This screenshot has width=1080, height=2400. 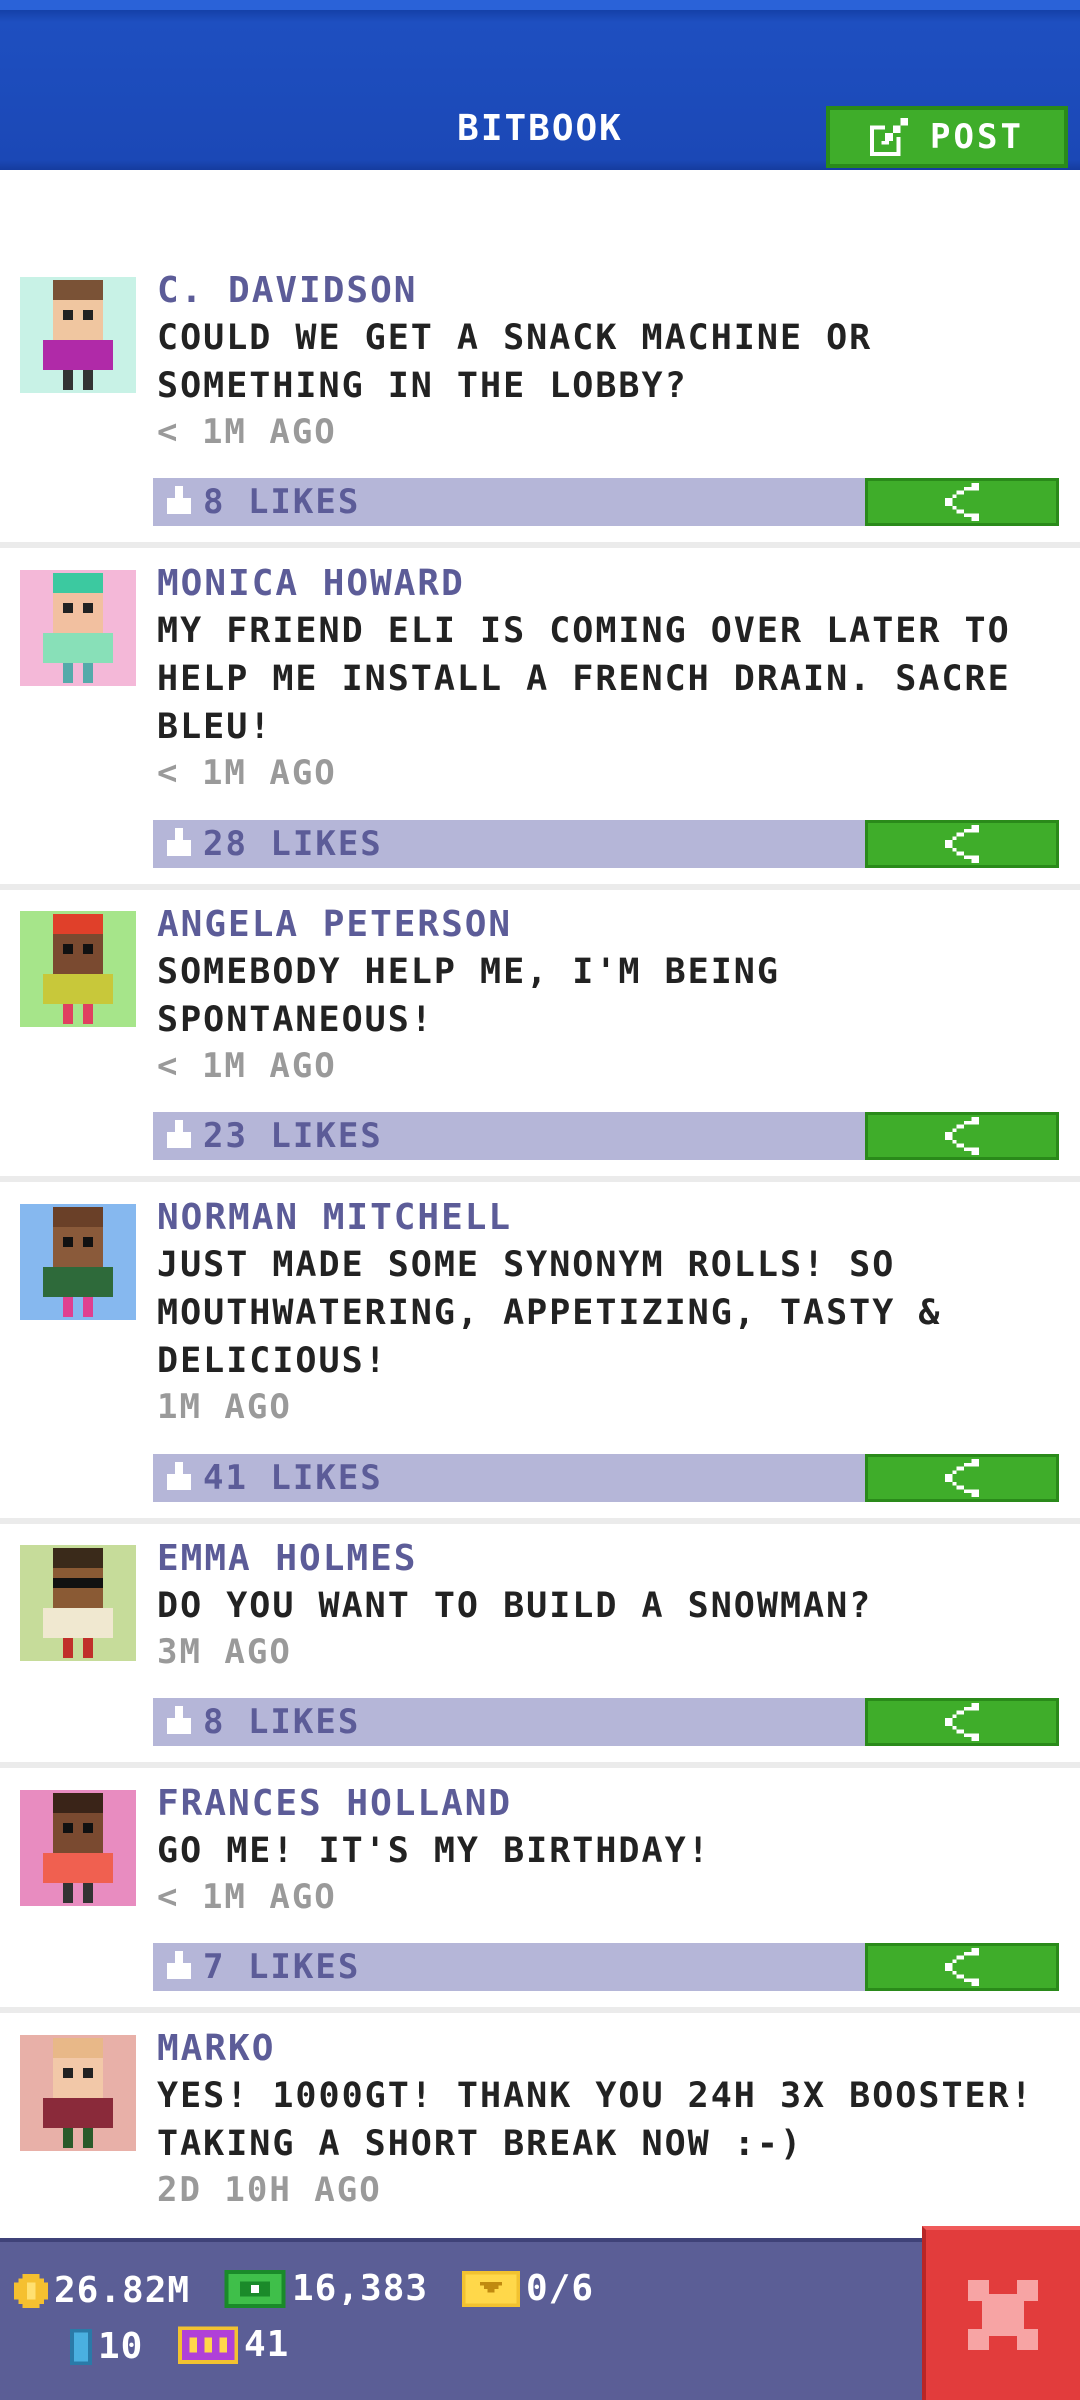 What do you see at coordinates (293, 1136) in the screenshot?
I see `likes-count: 23 LIKES` at bounding box center [293, 1136].